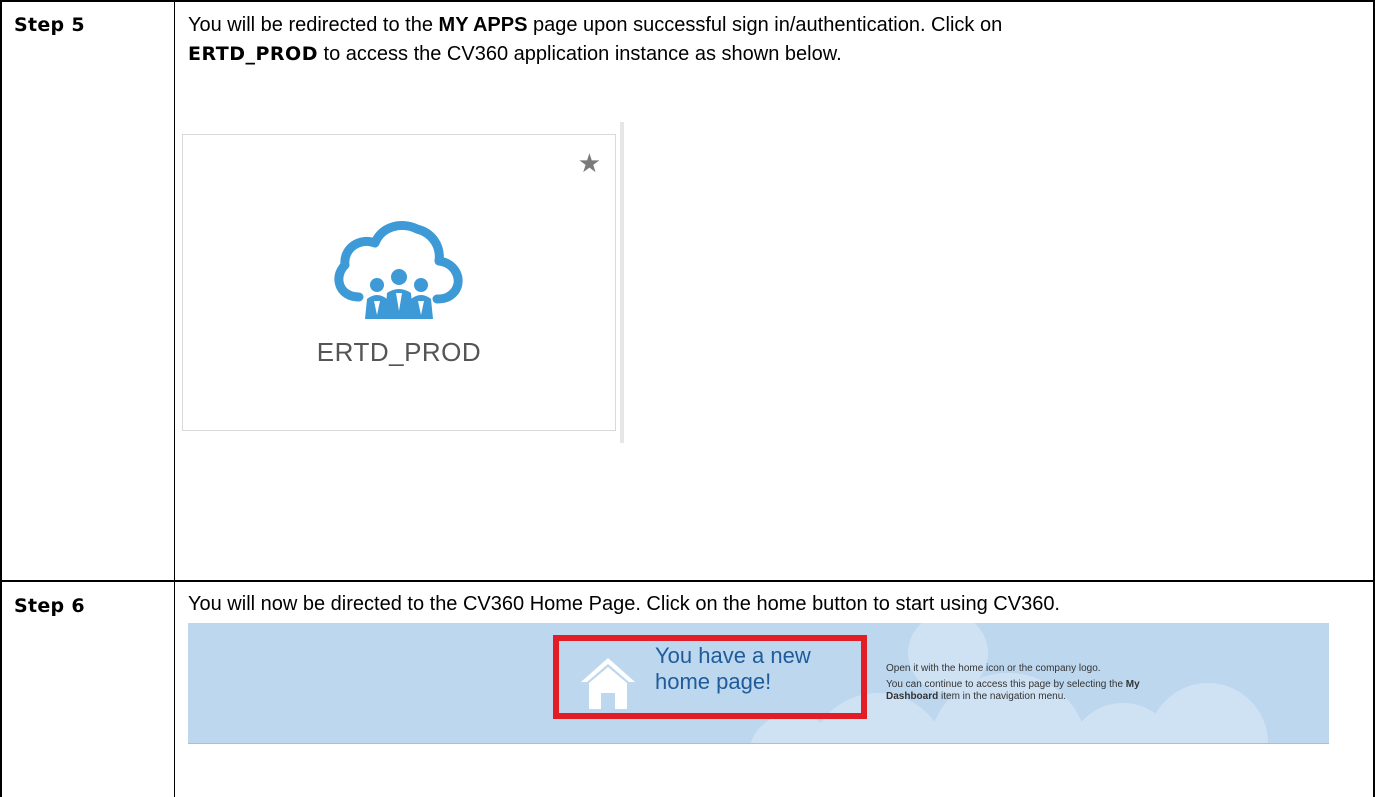  What do you see at coordinates (174, 398) in the screenshot?
I see `table-column-divider` at bounding box center [174, 398].